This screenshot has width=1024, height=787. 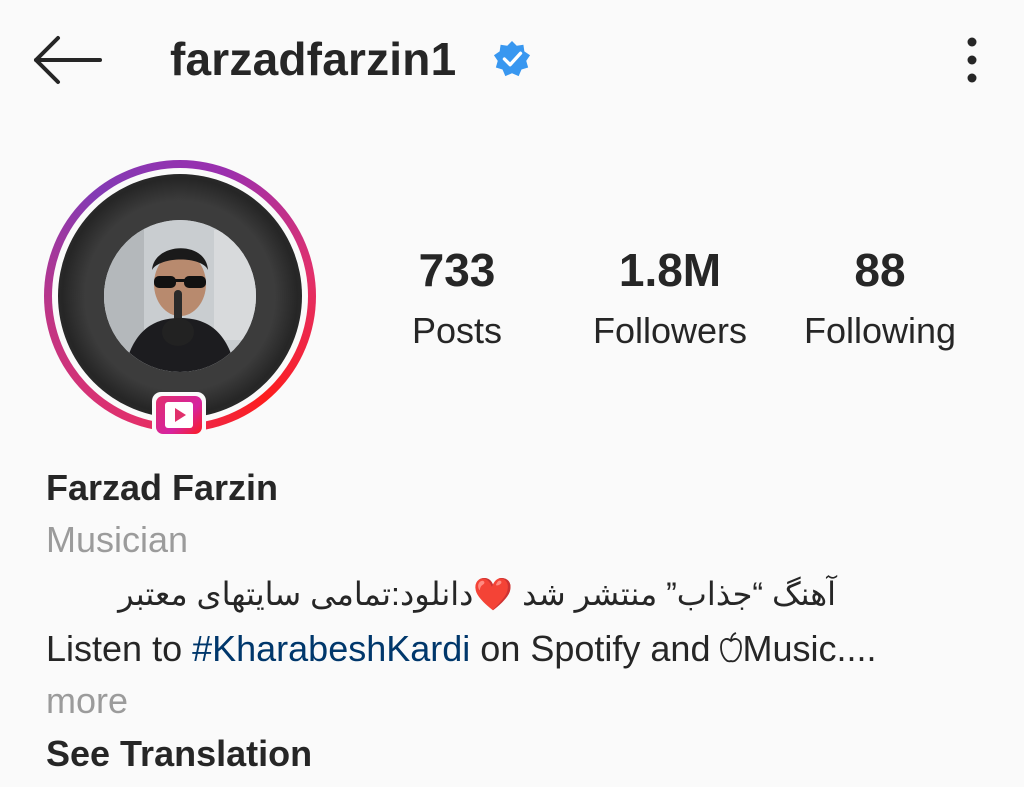 I want to click on profile-picture, so click(x=180, y=299).